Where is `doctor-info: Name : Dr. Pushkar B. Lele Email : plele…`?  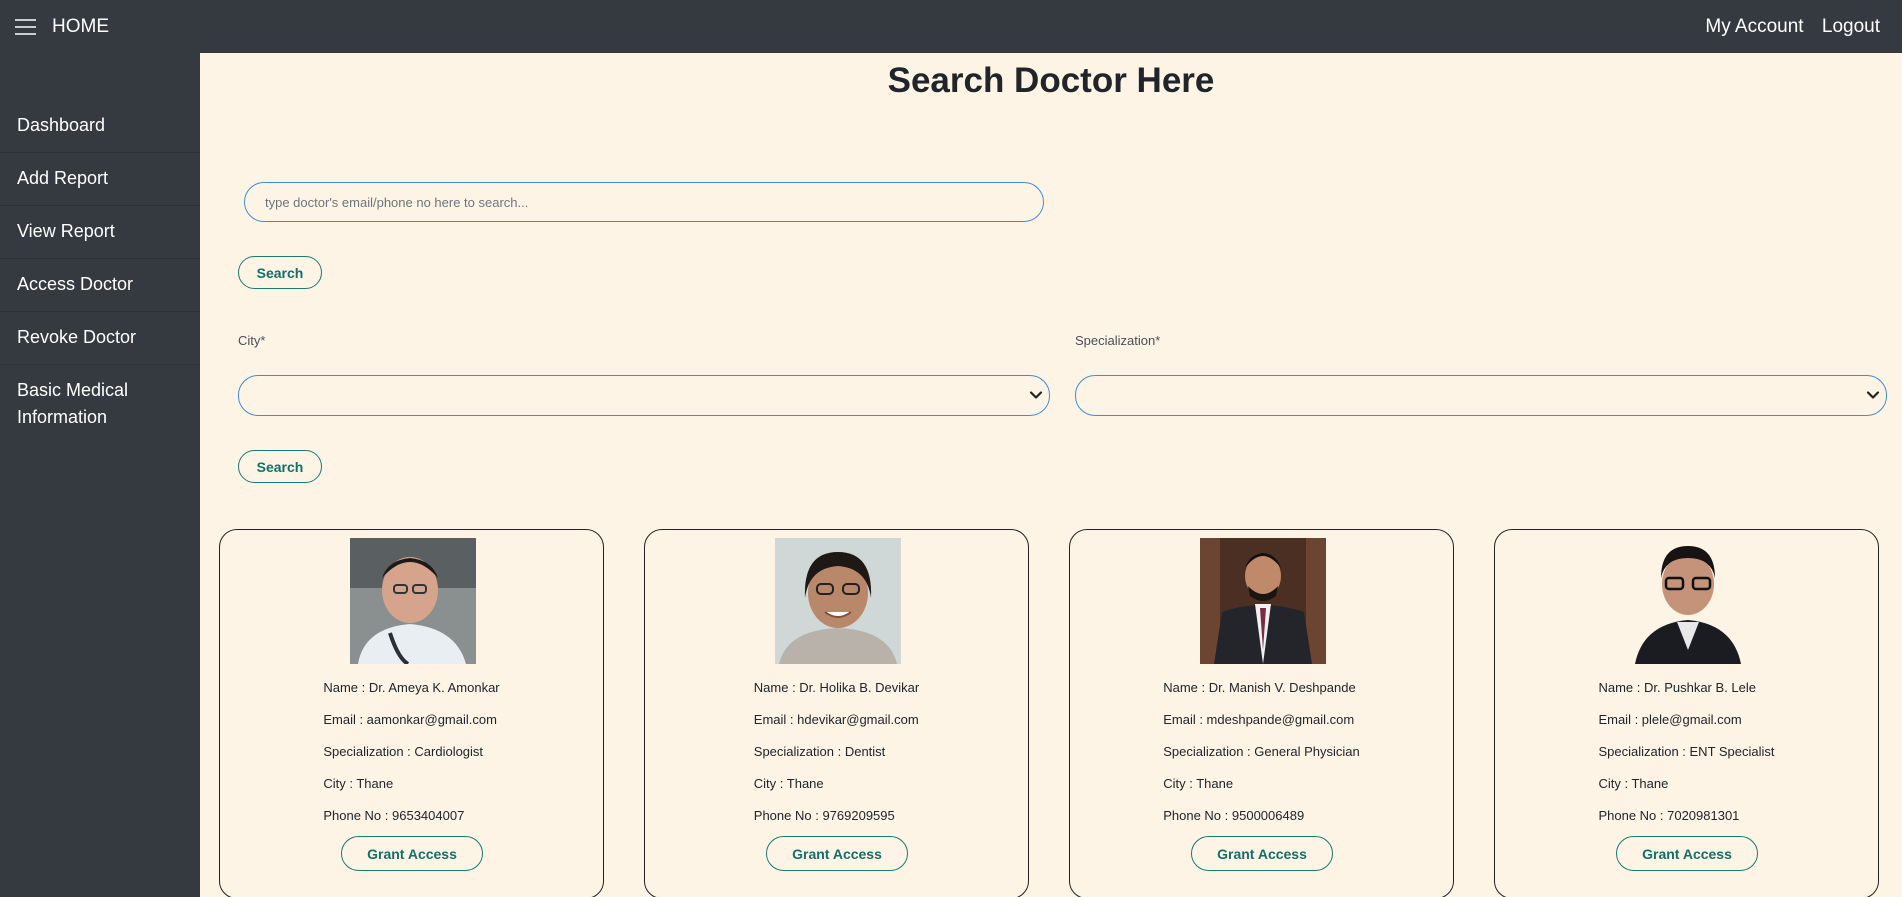
doctor-info: Name : Dr. Pushkar B. Lele Email : plele… is located at coordinates (1686, 759).